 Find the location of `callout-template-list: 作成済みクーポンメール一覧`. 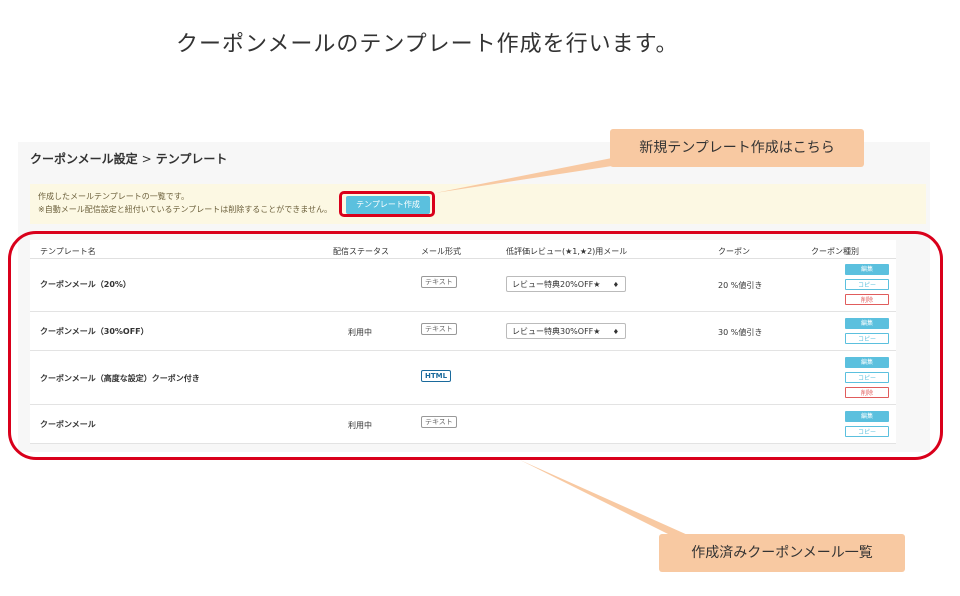

callout-template-list: 作成済みクーポンメール一覧 is located at coordinates (782, 553).